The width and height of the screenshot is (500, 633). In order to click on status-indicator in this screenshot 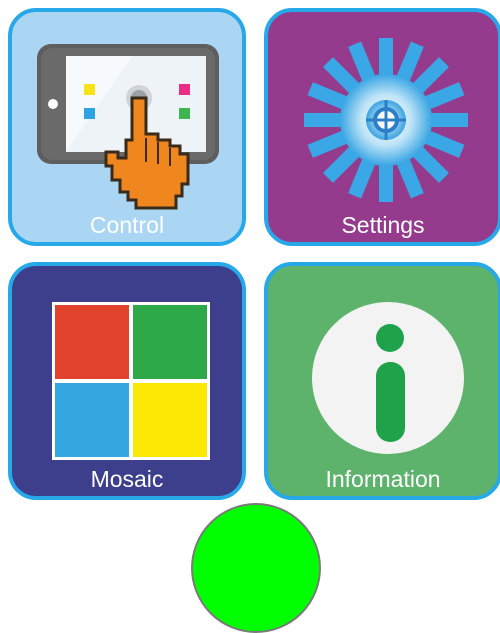, I will do `click(256, 568)`.